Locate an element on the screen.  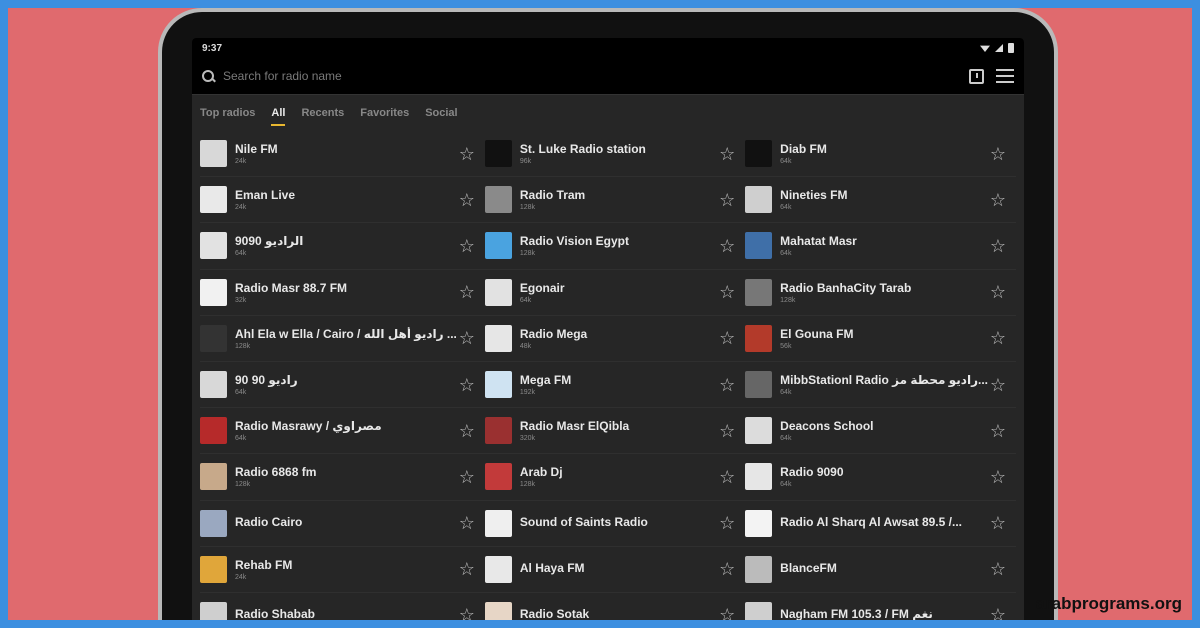
station-row: راديو 90 90 64k ☆ is located at coordinates (342, 385).